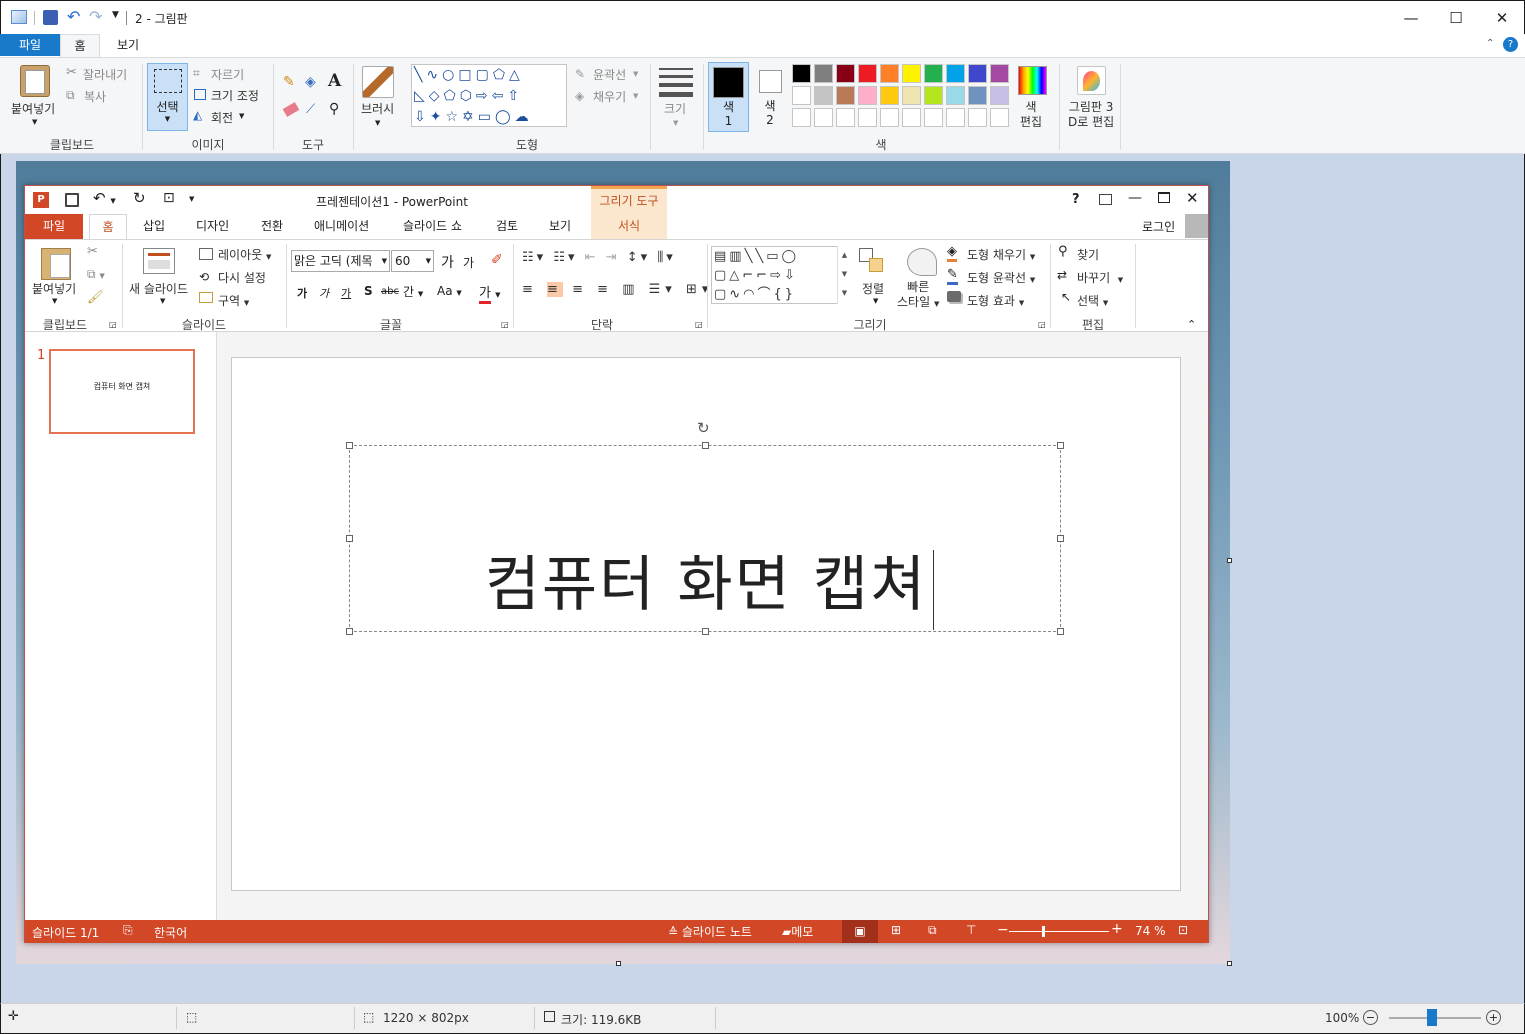  I want to click on save-icon, so click(50, 17).